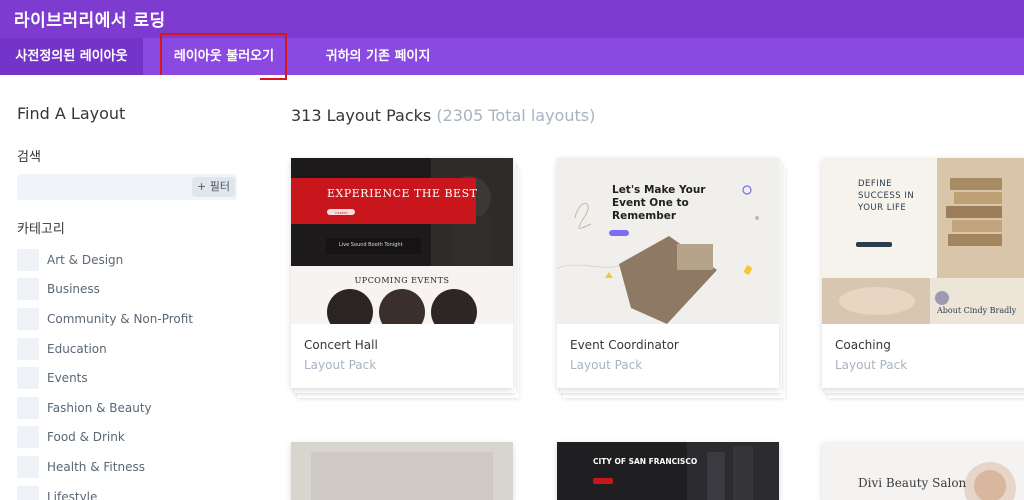 The image size is (1024, 500). I want to click on tab-highlight-box, so click(223, 56).